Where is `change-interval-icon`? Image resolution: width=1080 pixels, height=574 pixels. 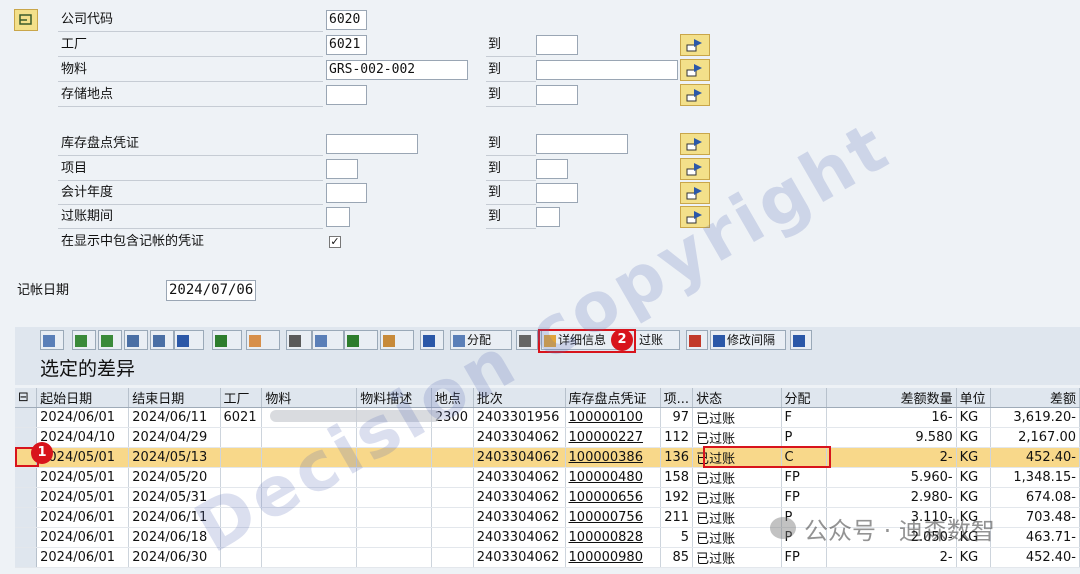
change-interval-icon is located at coordinates (719, 340).